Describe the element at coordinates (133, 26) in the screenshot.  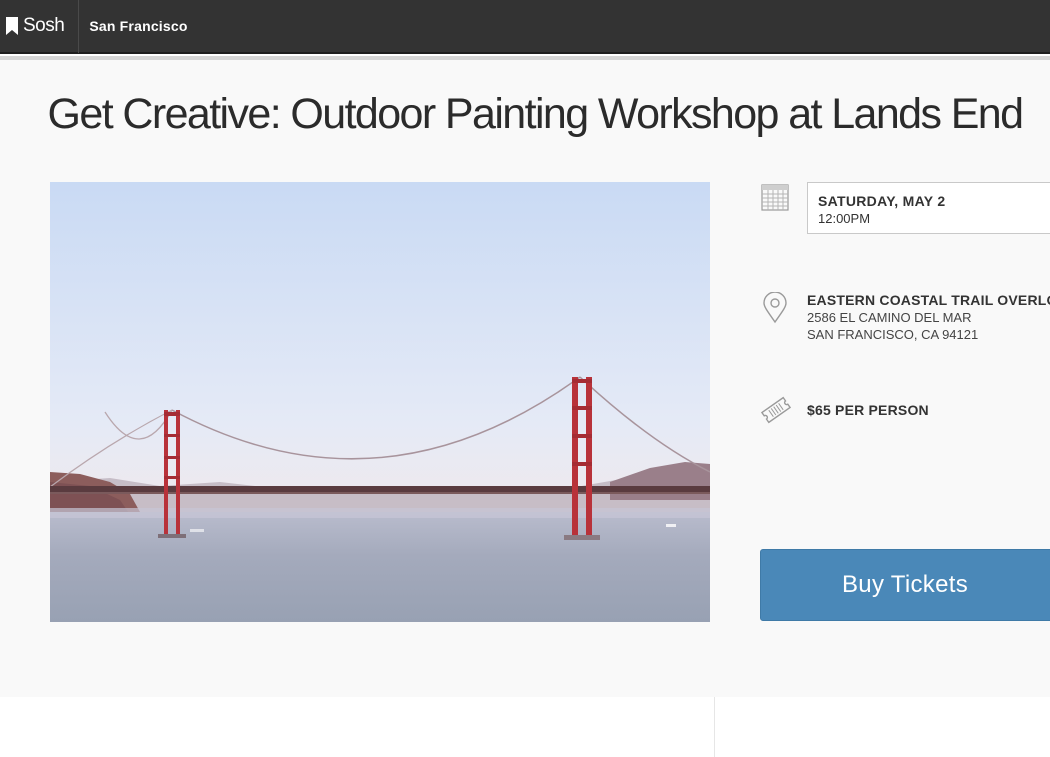
I see `city-selector: San Francisco` at that location.